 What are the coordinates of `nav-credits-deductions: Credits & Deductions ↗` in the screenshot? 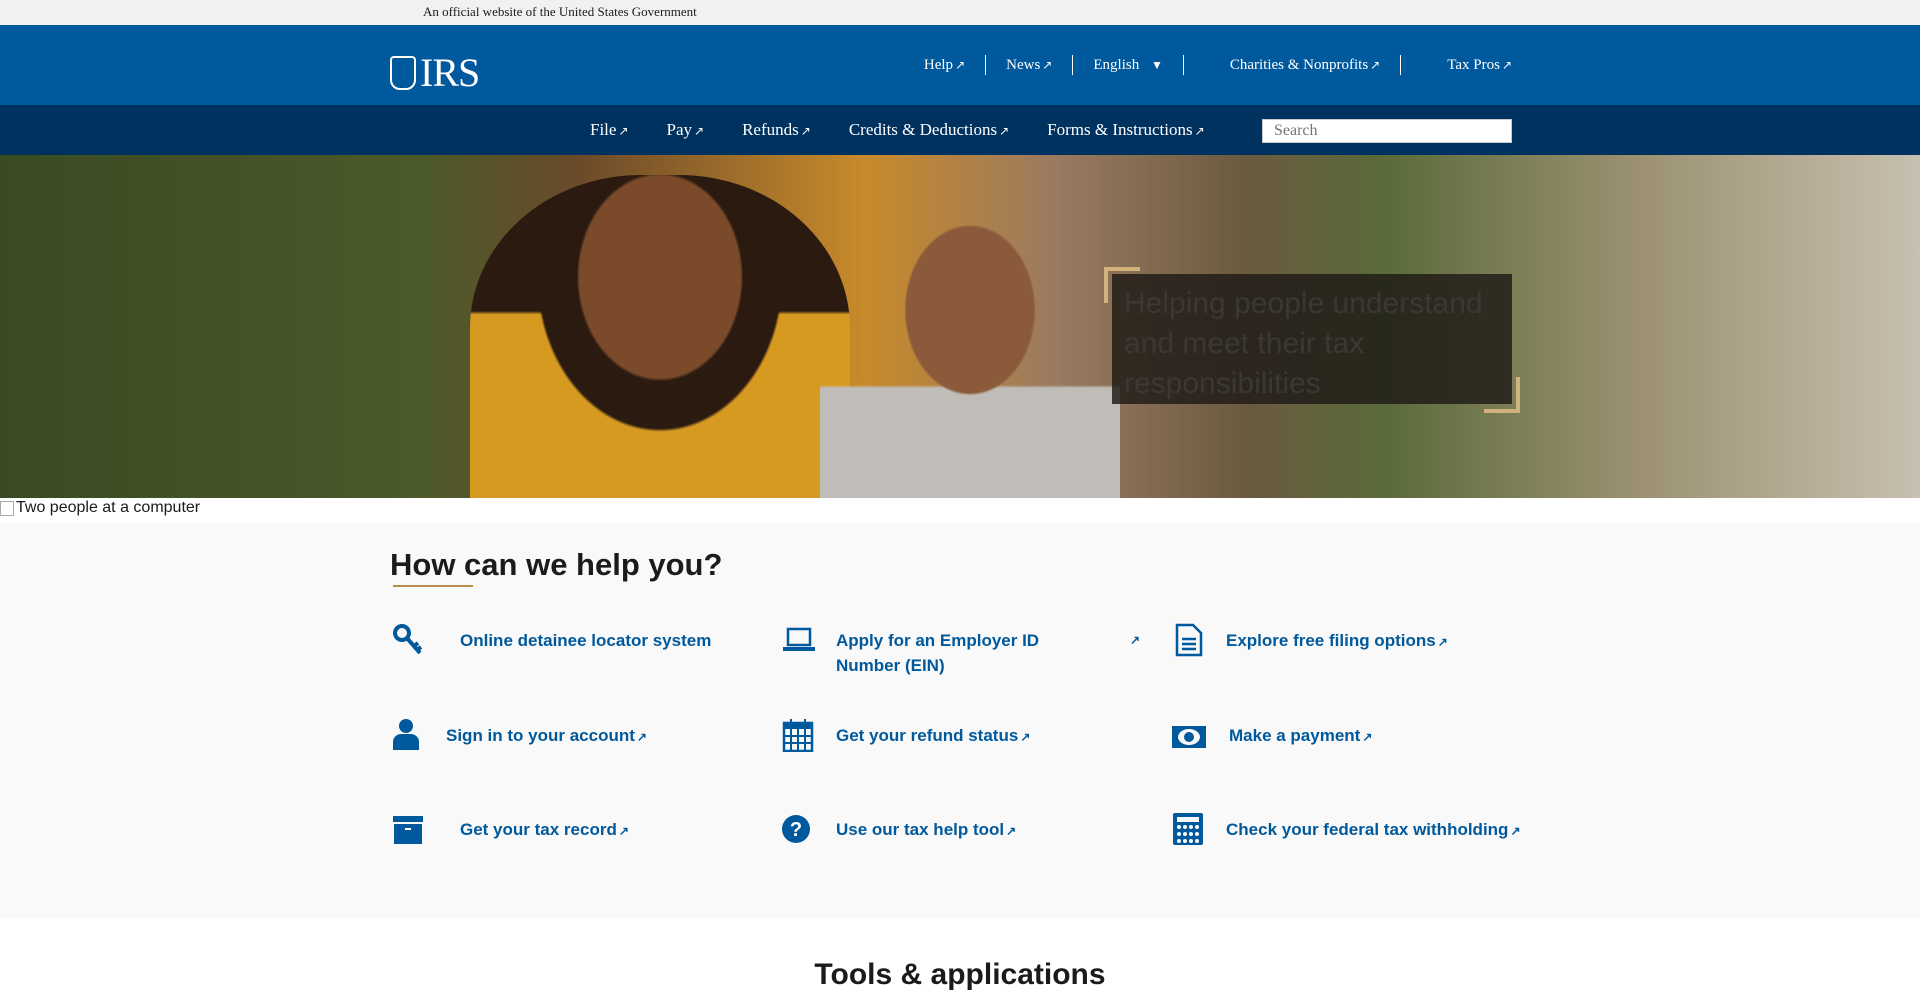 It's located at (929, 130).